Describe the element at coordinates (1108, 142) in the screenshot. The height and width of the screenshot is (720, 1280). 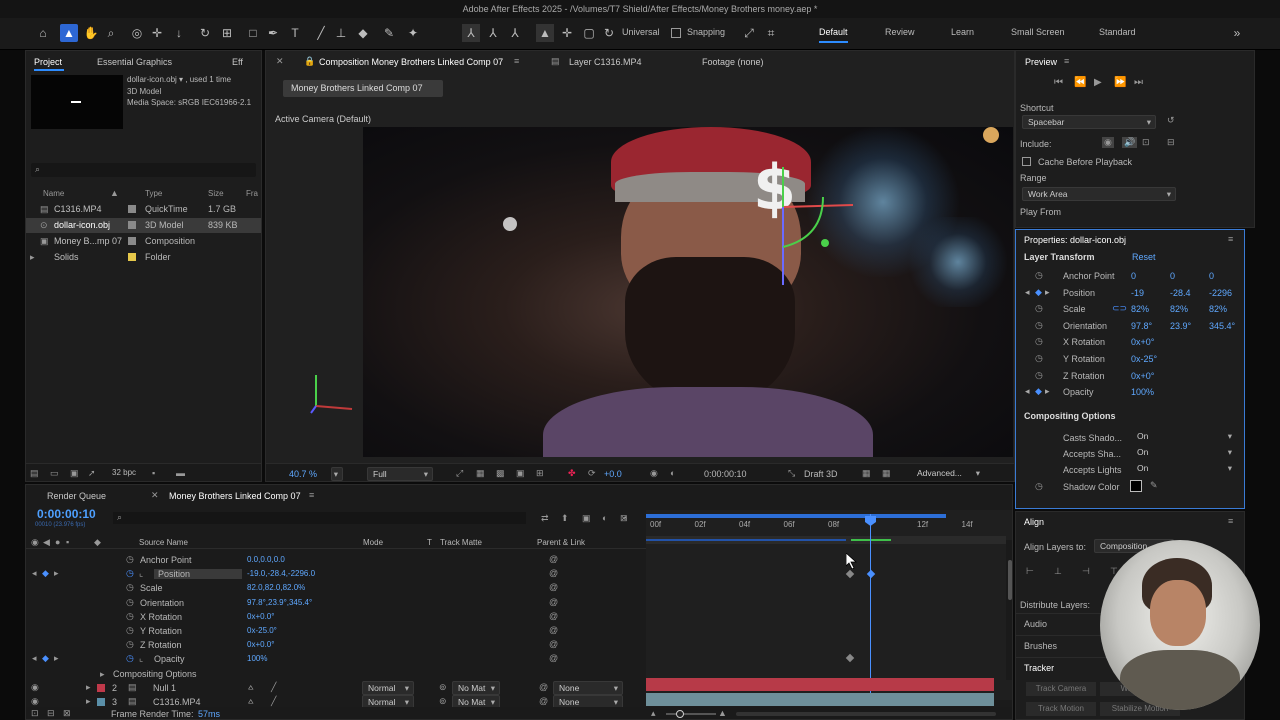
I see `include-video-icon: ◉` at that location.